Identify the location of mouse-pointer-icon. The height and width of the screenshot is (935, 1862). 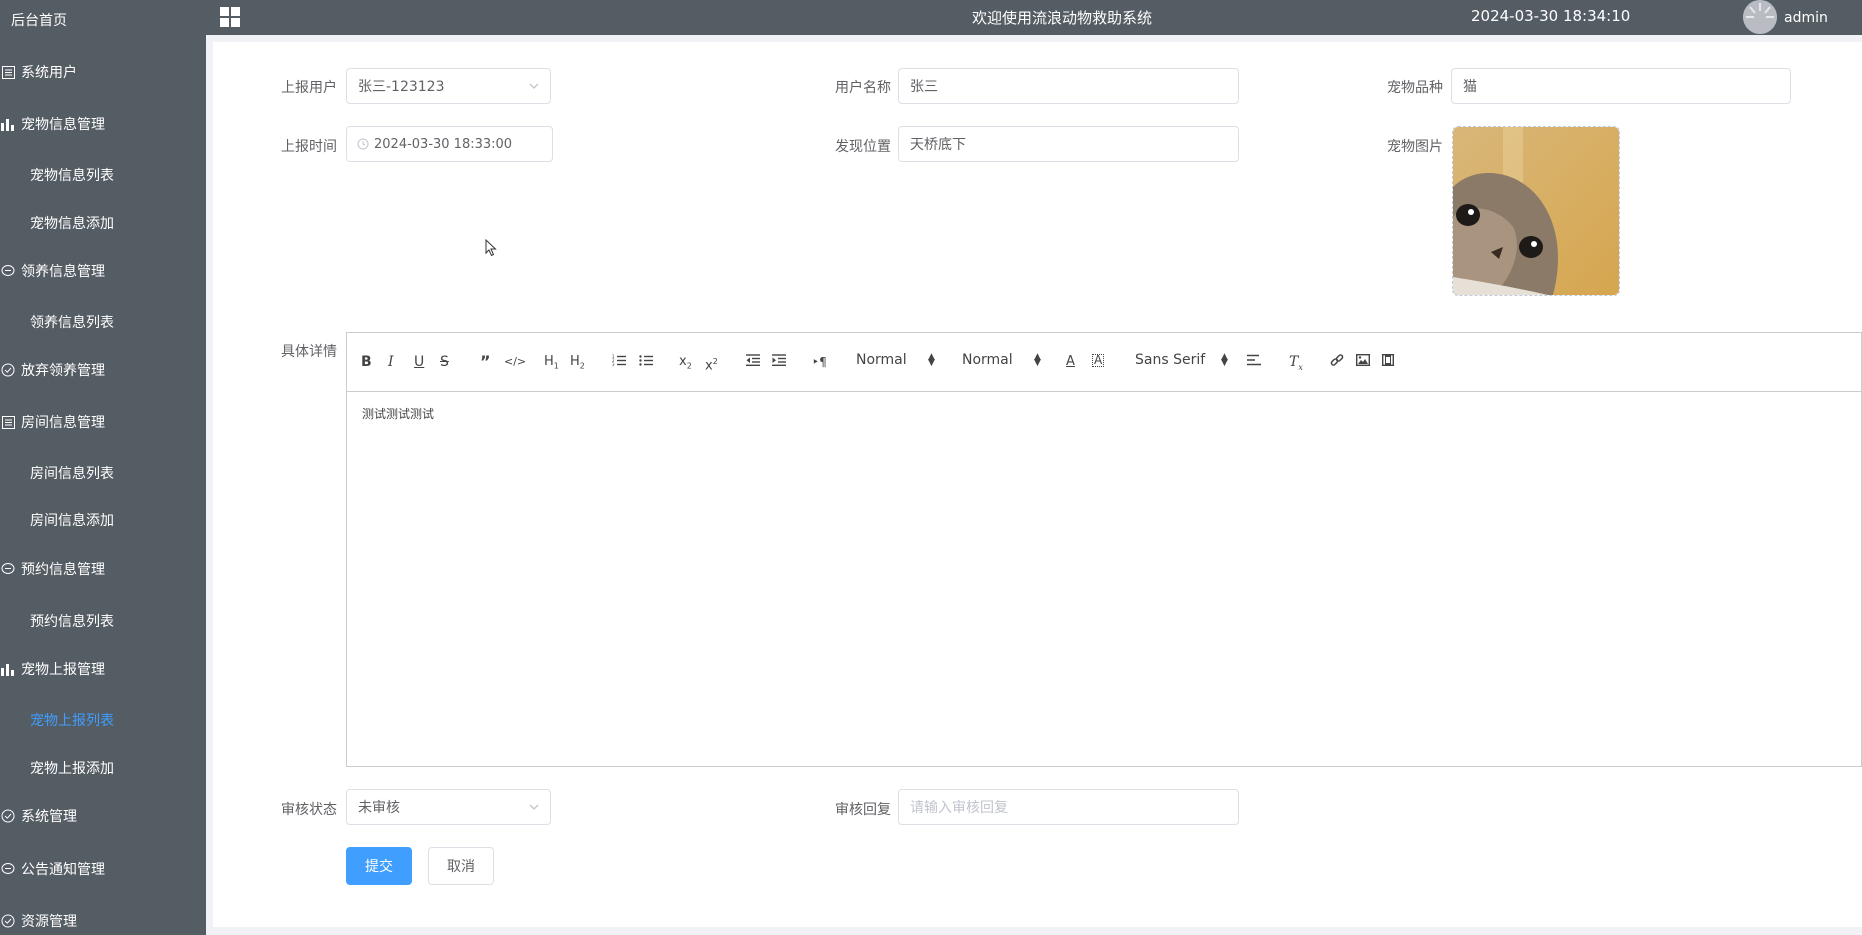
(491, 249).